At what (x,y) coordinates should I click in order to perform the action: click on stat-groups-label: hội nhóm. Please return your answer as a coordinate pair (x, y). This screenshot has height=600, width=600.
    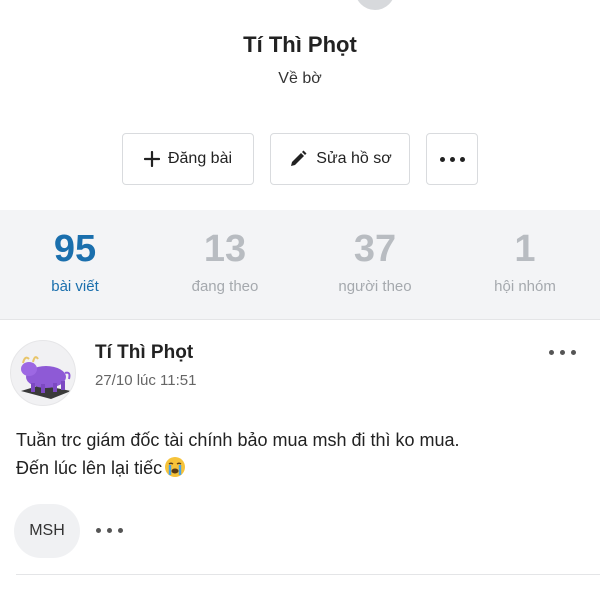
    Looking at the image, I should click on (525, 286).